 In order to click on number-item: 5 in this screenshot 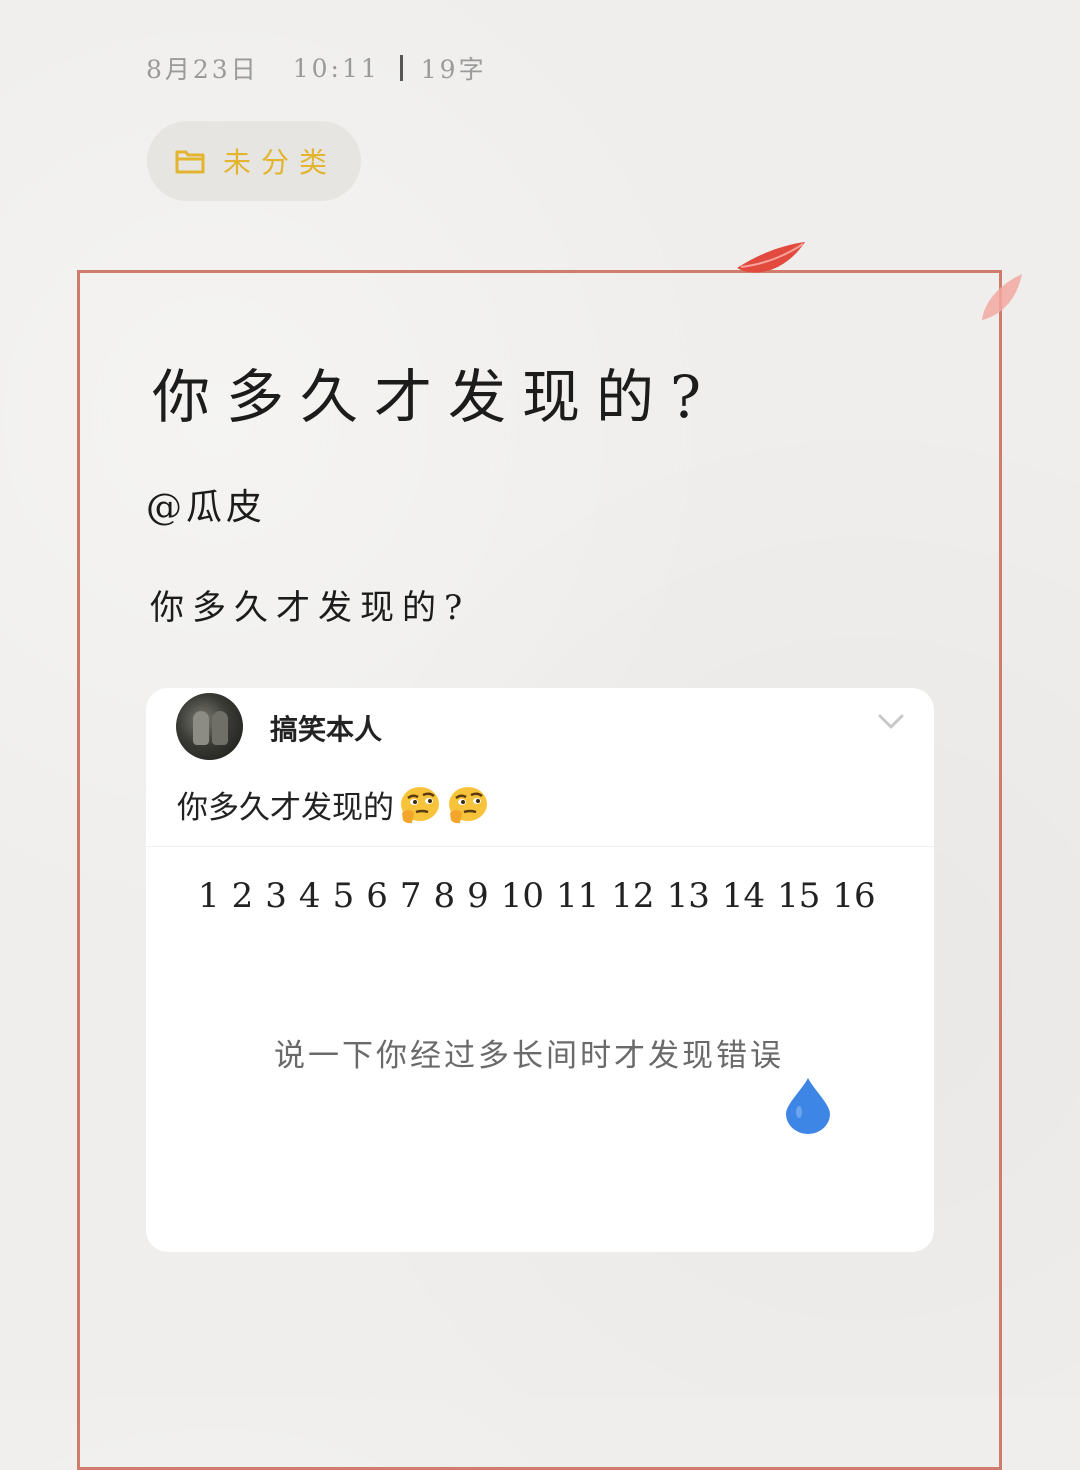, I will do `click(343, 896)`.